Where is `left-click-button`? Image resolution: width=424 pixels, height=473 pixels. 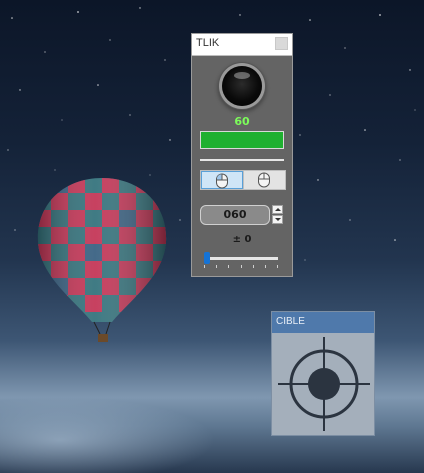
left-click-button is located at coordinates (222, 180).